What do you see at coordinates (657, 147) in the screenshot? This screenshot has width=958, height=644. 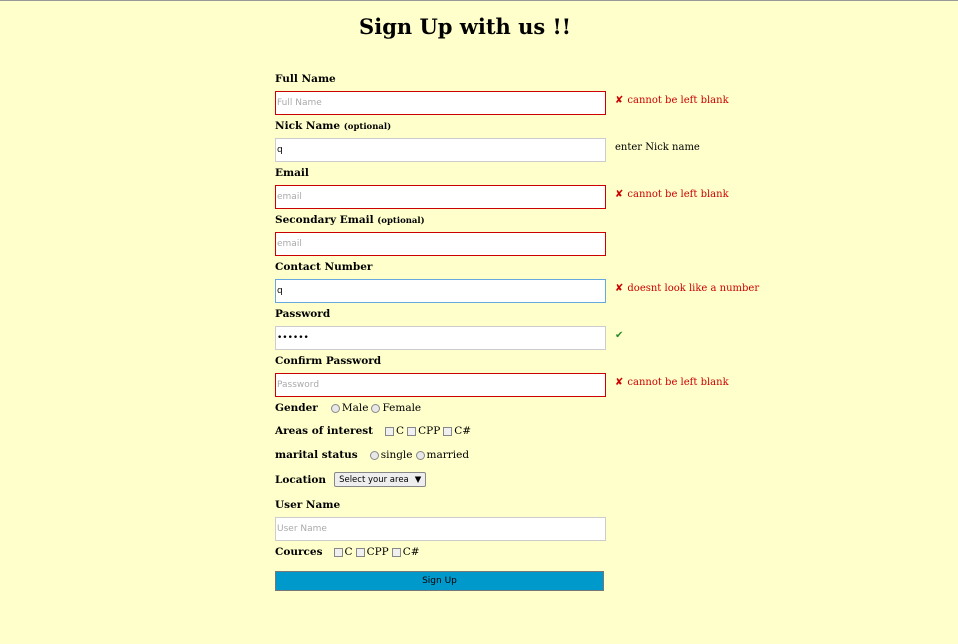 I see `nick-name-hint: enter Nick name` at bounding box center [657, 147].